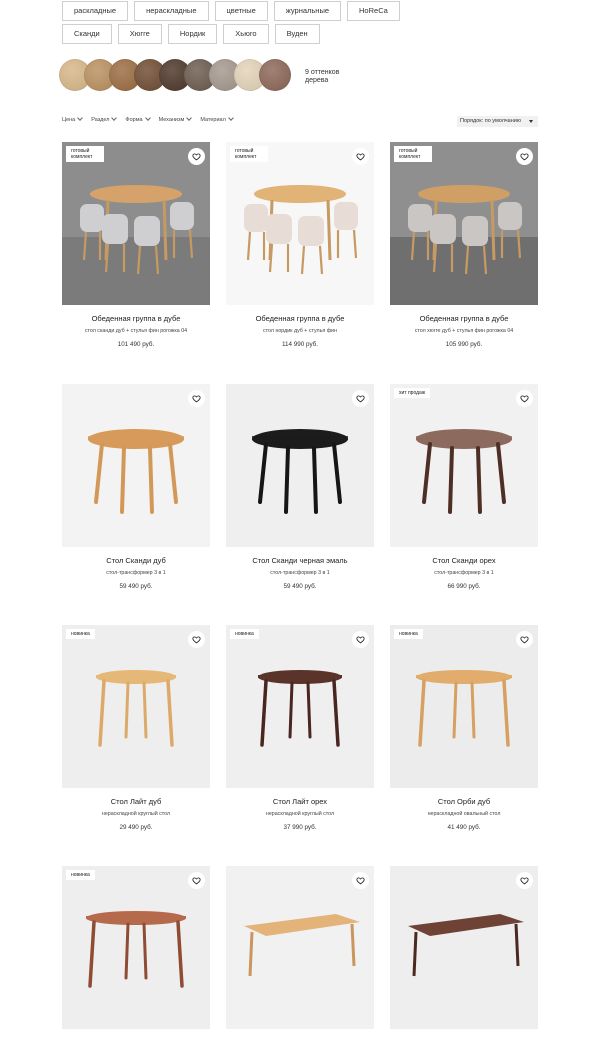 The width and height of the screenshot is (600, 1038). What do you see at coordinates (300, 560) in the screenshot?
I see `product-name: Стол Сканди черная эмаль` at bounding box center [300, 560].